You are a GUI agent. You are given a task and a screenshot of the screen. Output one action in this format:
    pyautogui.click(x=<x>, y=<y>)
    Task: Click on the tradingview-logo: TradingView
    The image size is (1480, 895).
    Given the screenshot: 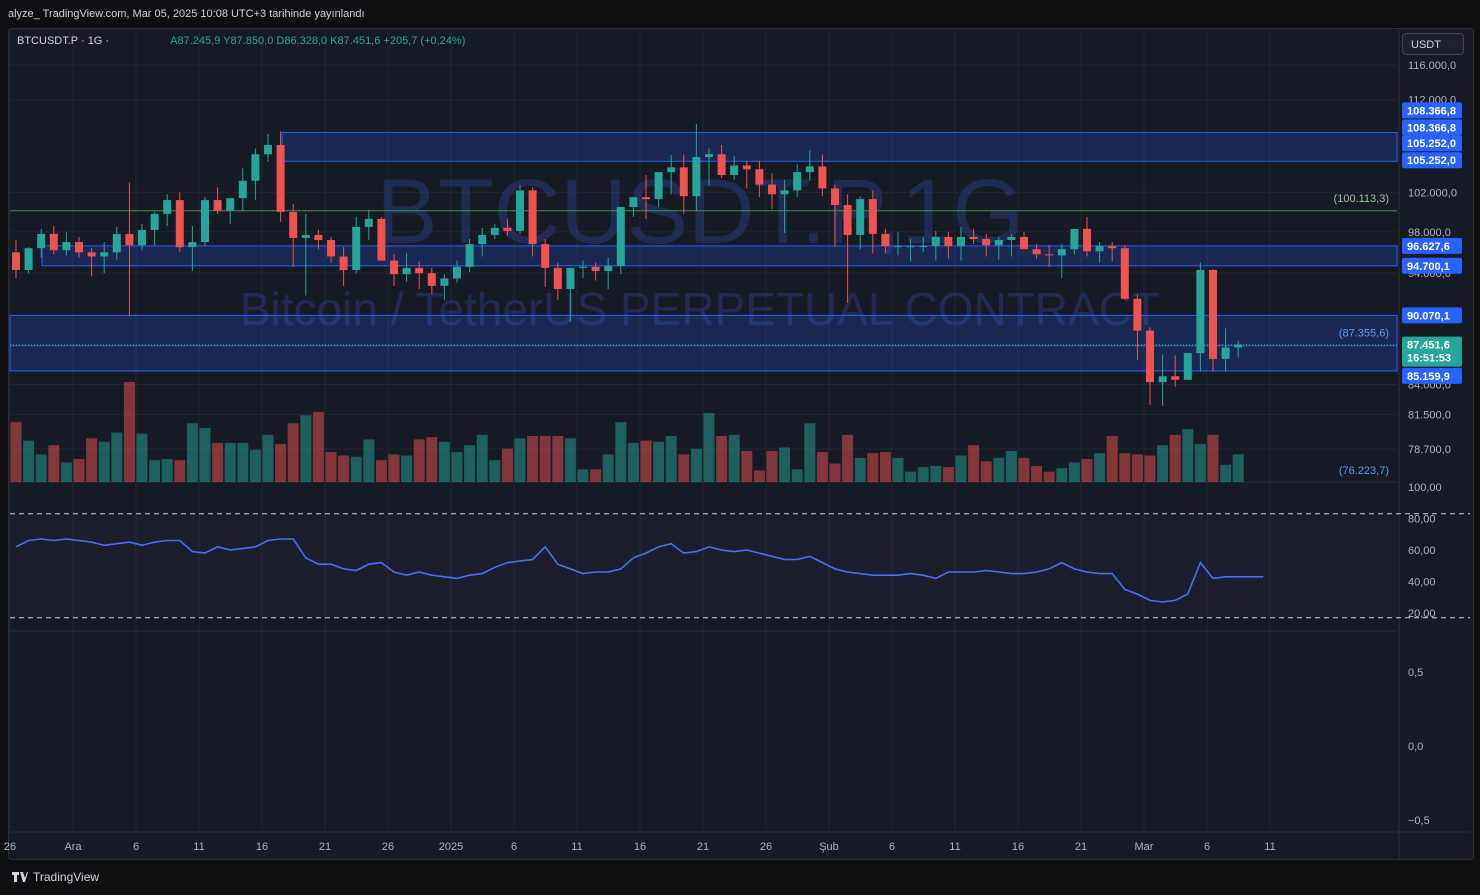 What is the action you would take?
    pyautogui.click(x=55, y=877)
    